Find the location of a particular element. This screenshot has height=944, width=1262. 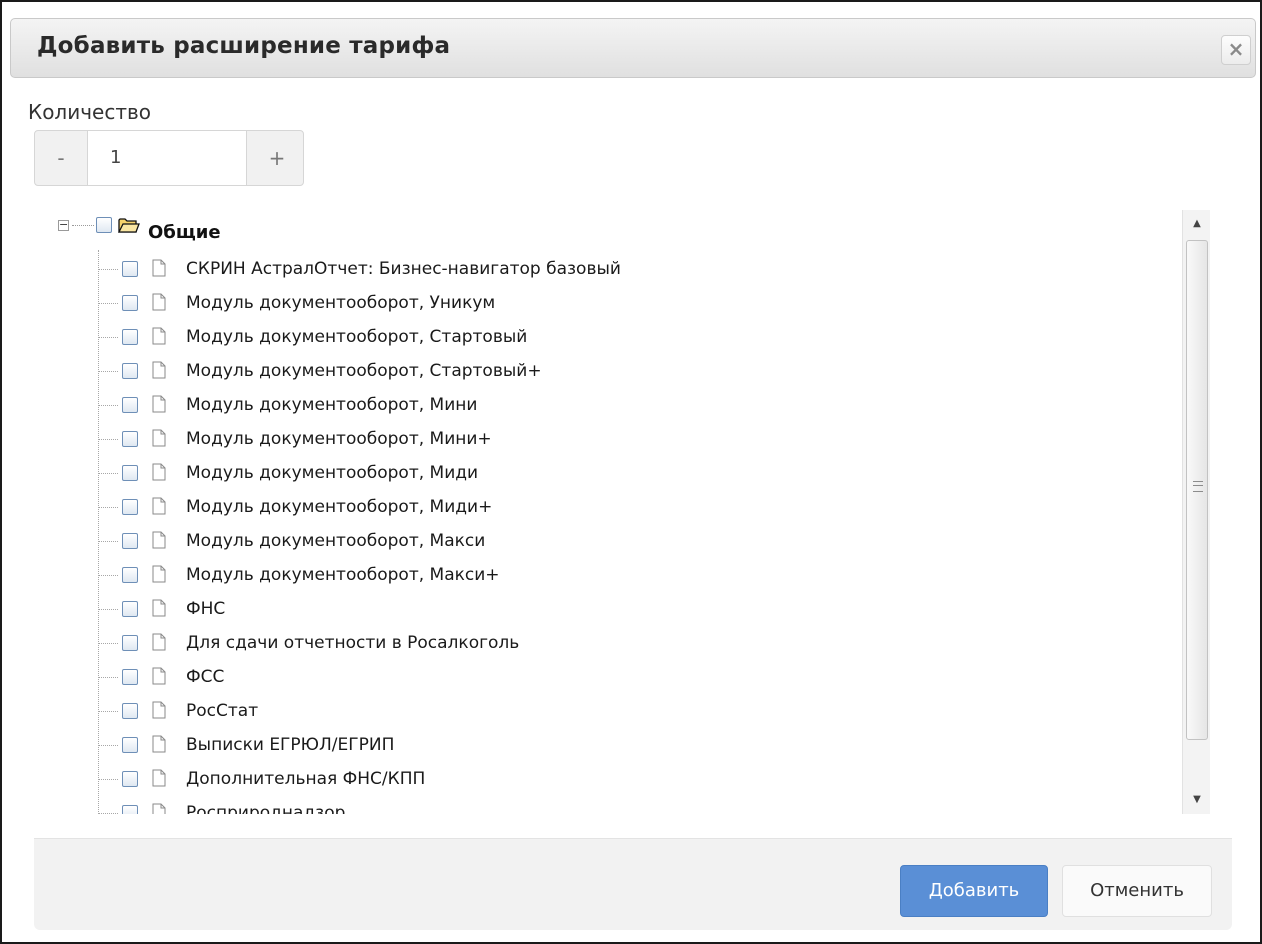

tree-item-label: Для сдачи отчетности в Росалкоголь is located at coordinates (353, 643).